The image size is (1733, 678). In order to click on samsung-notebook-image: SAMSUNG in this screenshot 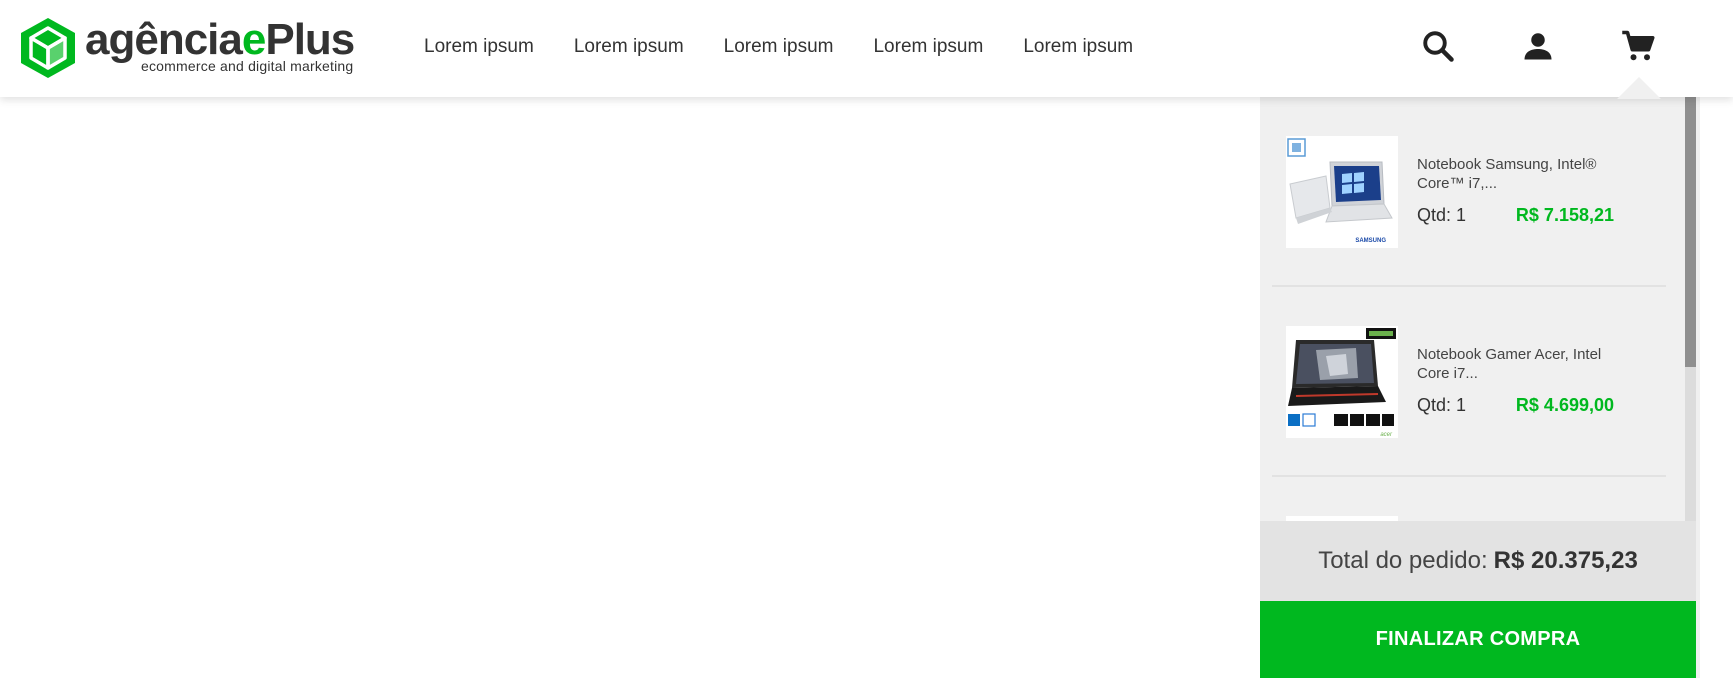, I will do `click(1342, 192)`.